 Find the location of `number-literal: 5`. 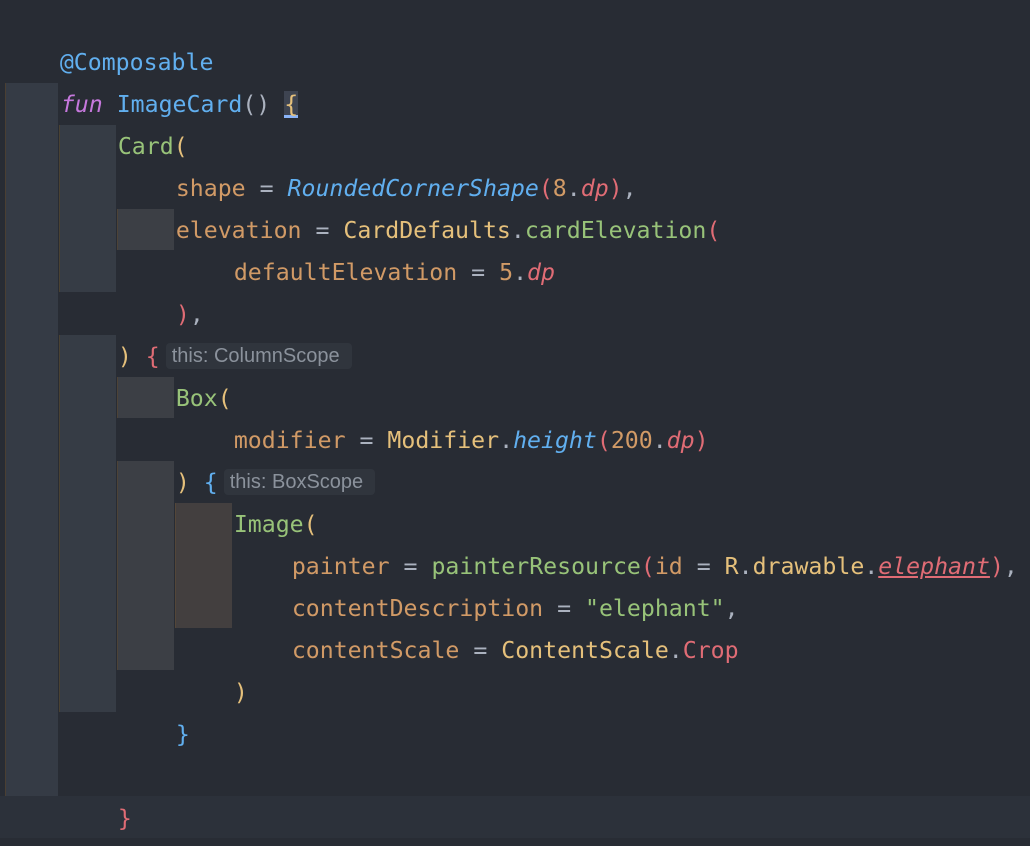

number-literal: 5 is located at coordinates (506, 272).